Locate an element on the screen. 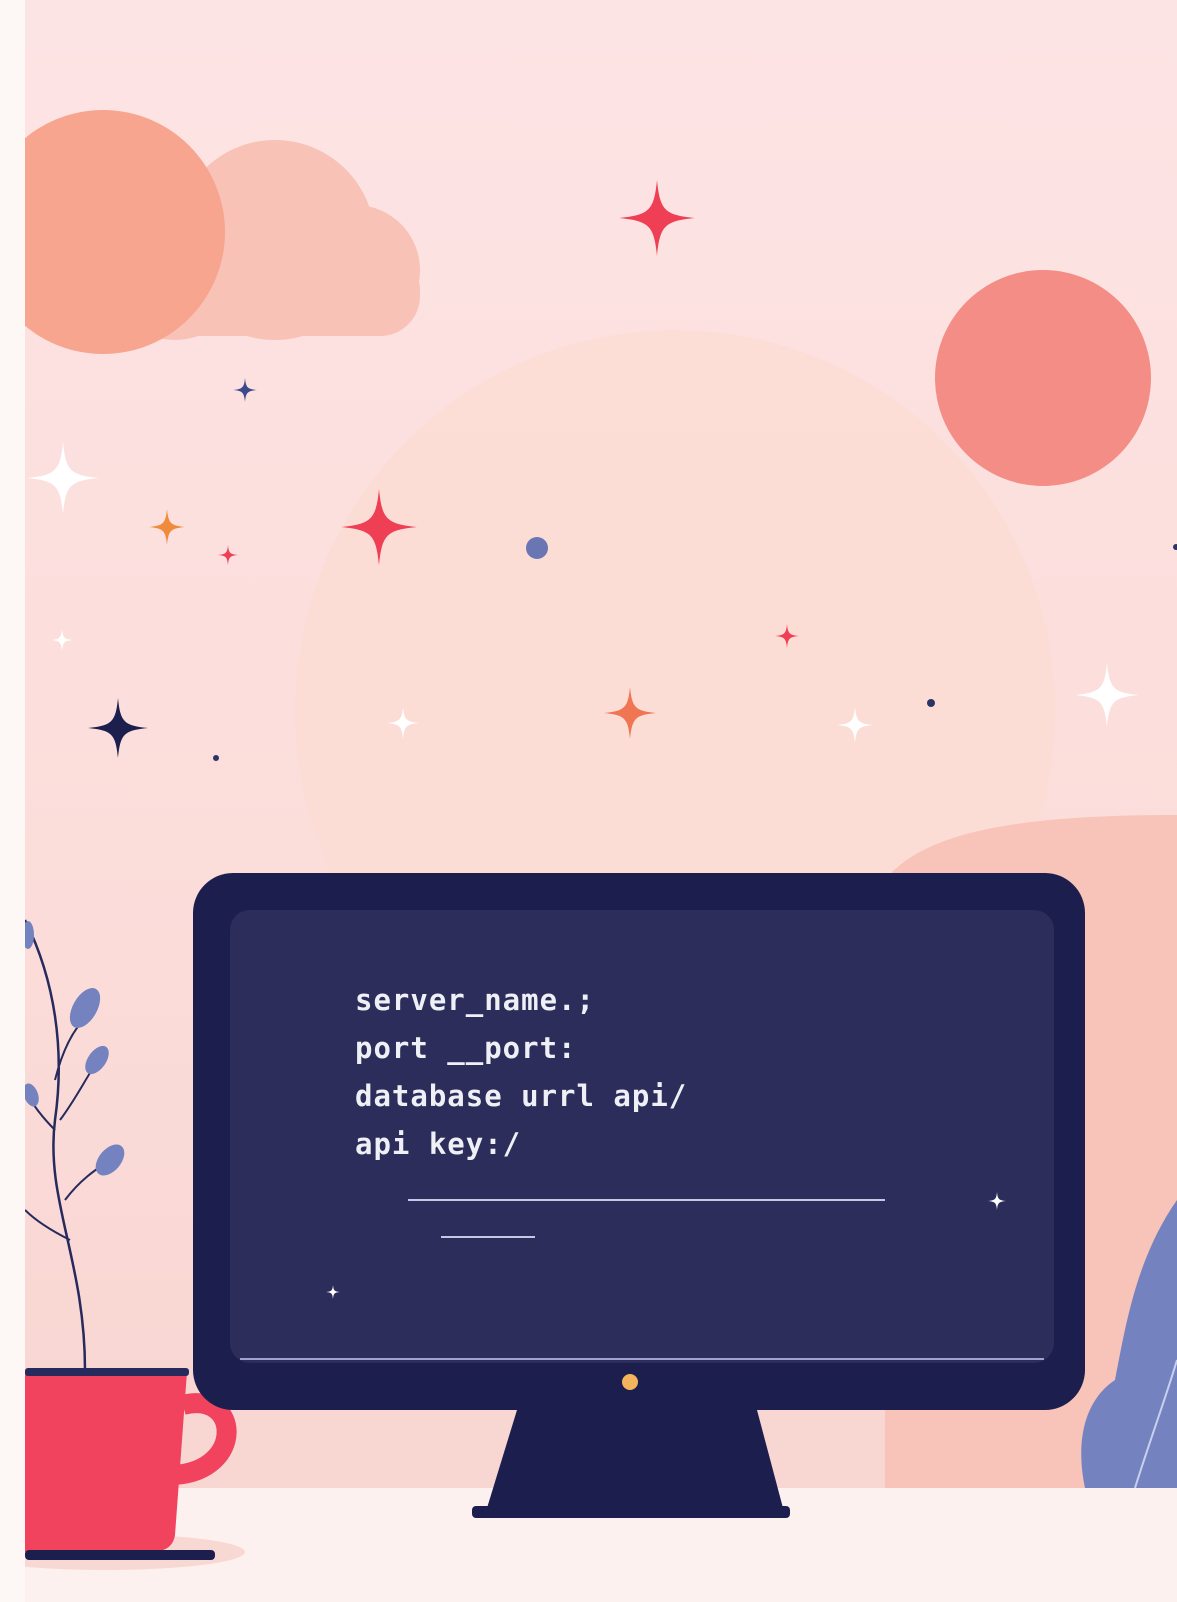 The image size is (1177, 1602). code-line-port: port __port: is located at coordinates (466, 1048).